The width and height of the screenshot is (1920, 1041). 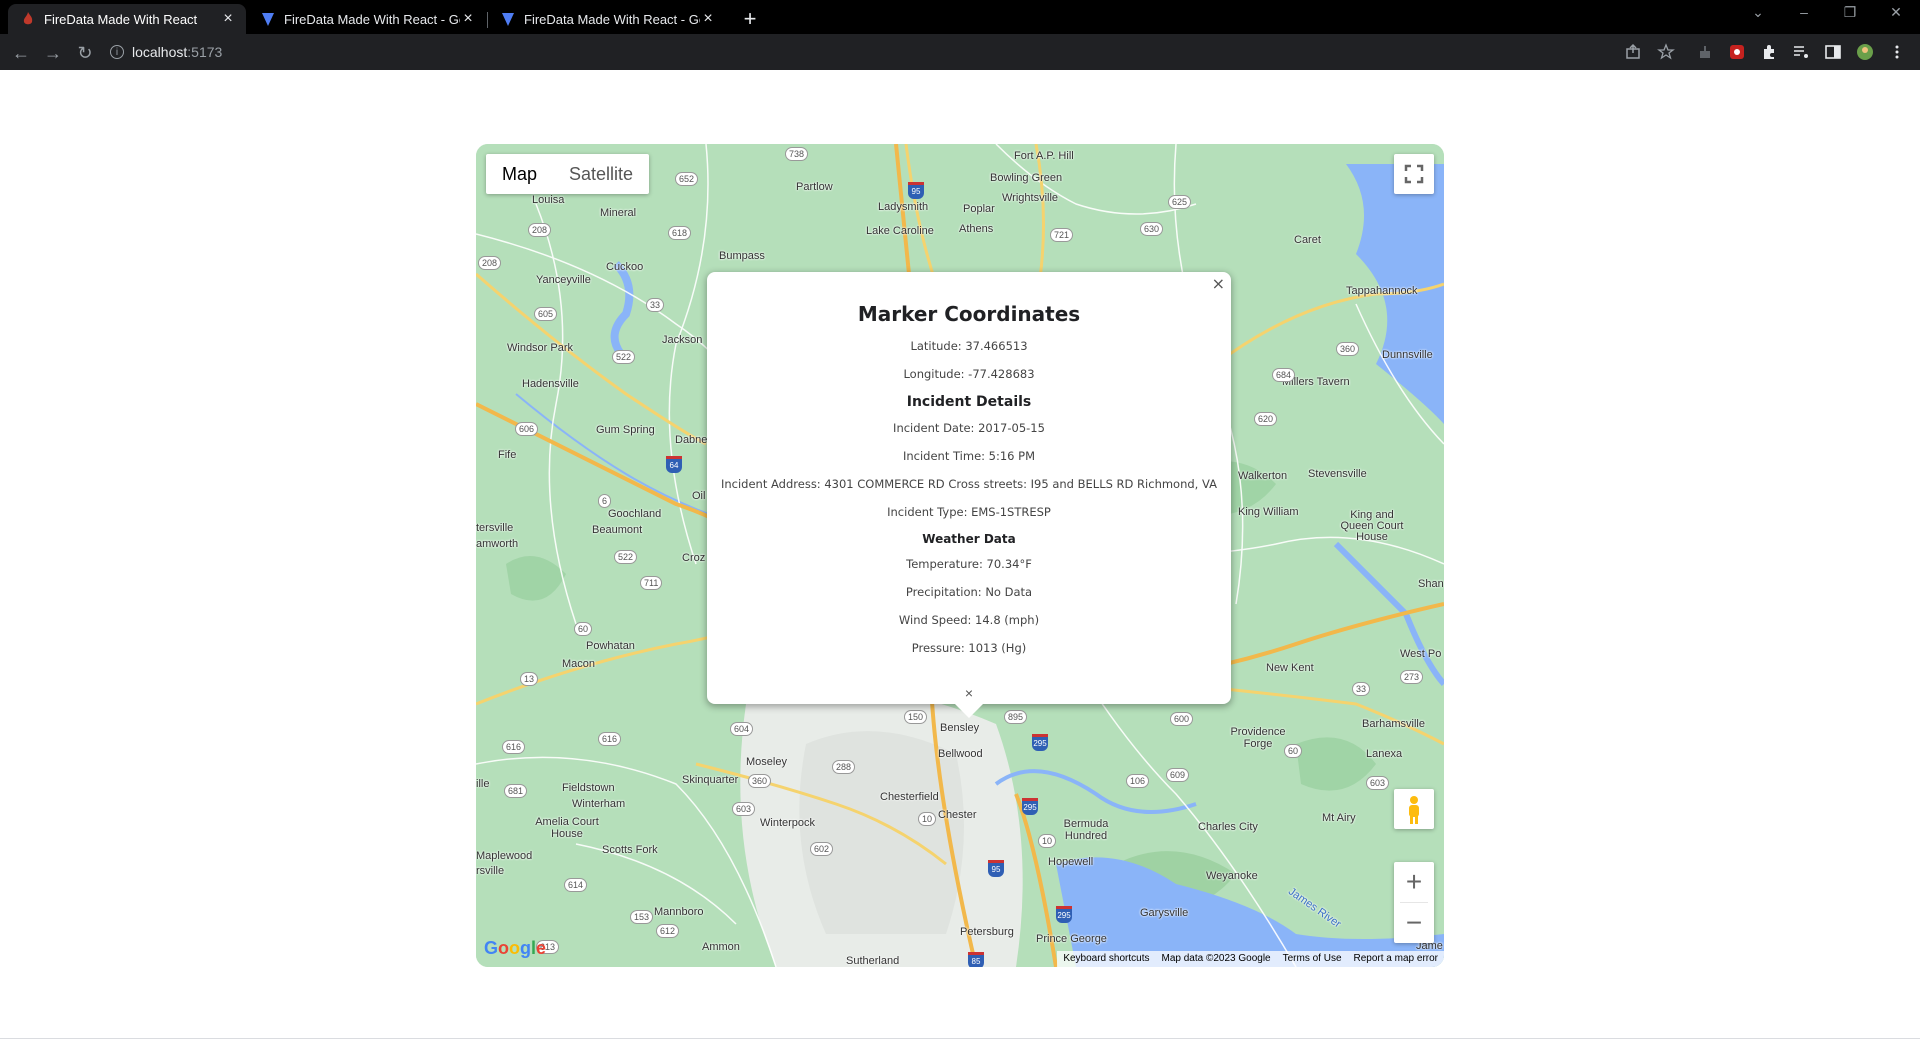 I want to click on tab-firedata-3: FireData Made With React - Goo ×, so click(x=607, y=19).